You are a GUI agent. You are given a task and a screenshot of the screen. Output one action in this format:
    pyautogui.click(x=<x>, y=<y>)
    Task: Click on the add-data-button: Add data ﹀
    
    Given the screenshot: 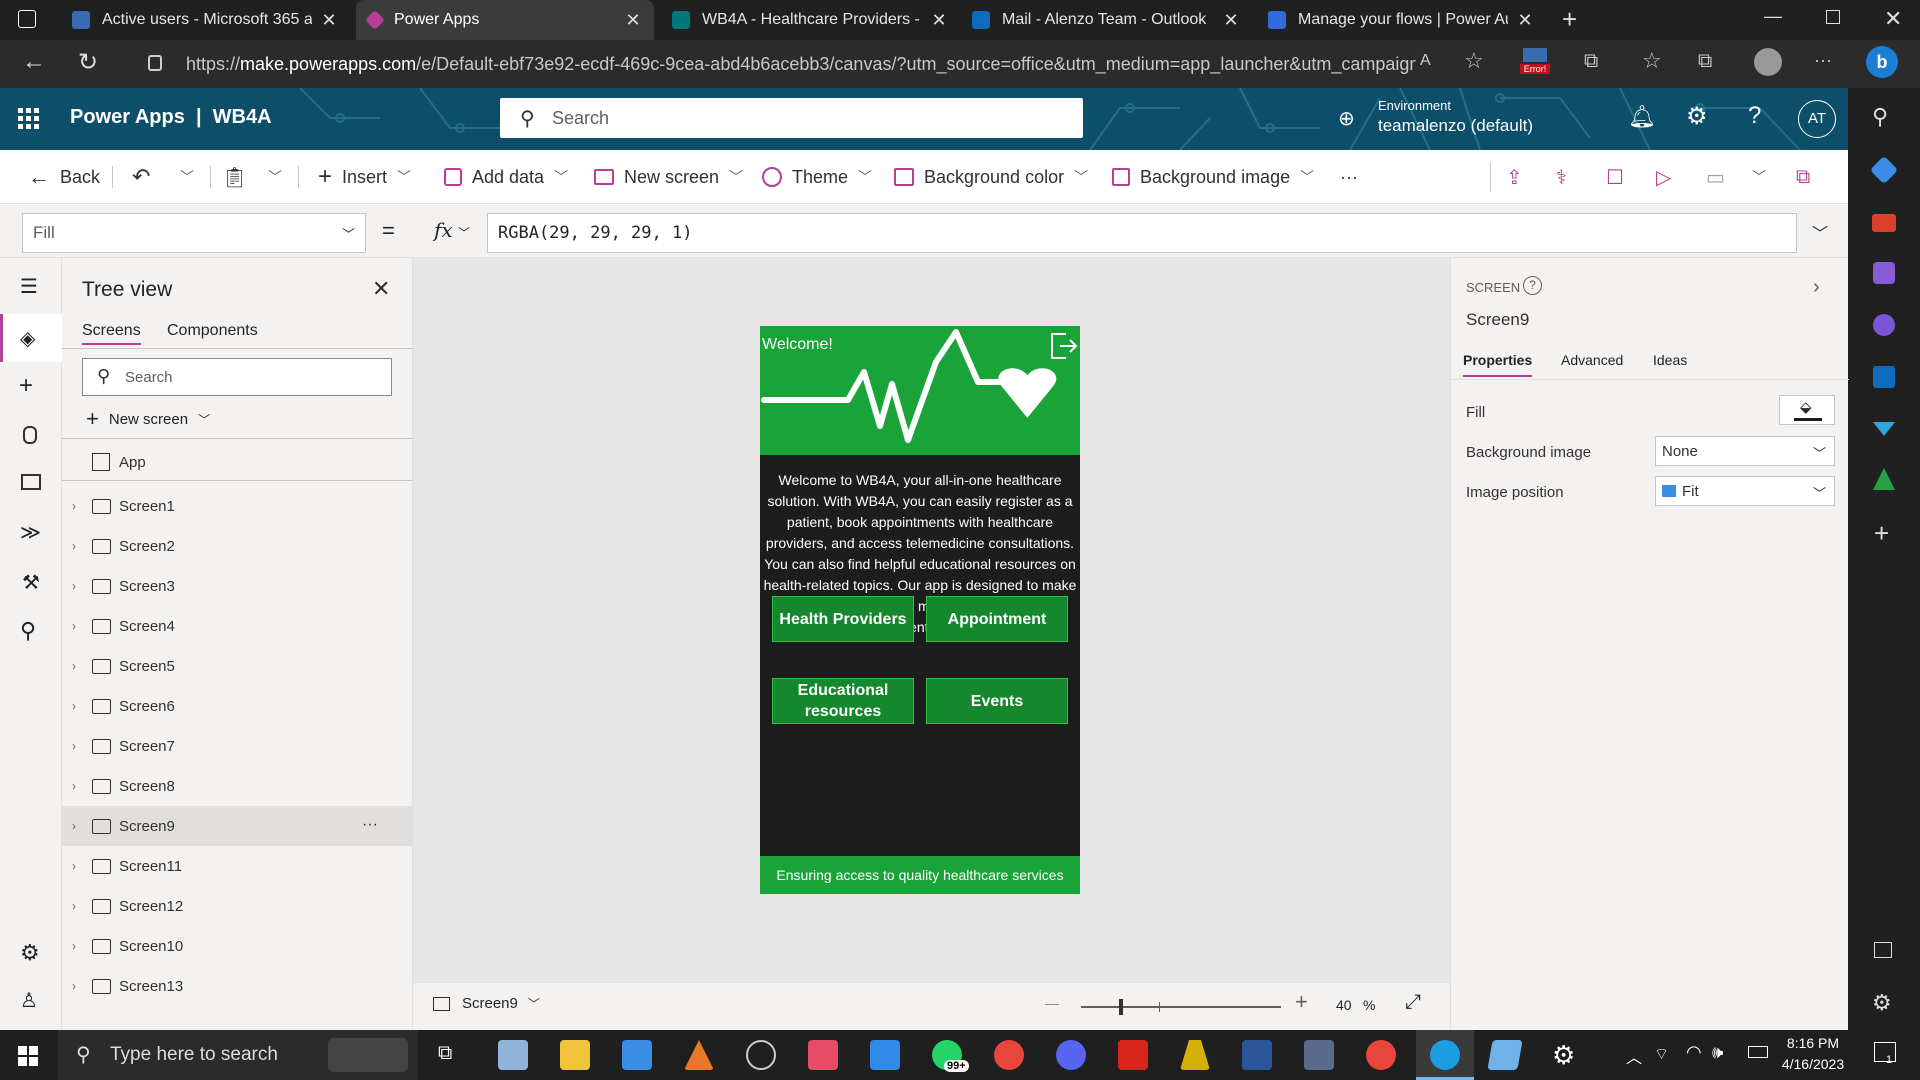 What is the action you would take?
    pyautogui.click(x=506, y=177)
    